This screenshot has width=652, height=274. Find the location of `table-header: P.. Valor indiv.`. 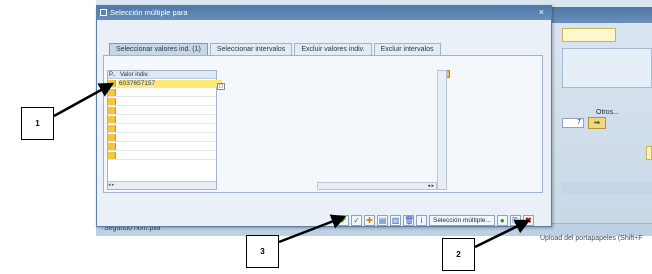

table-header: P.. Valor indiv. is located at coordinates (162, 75).